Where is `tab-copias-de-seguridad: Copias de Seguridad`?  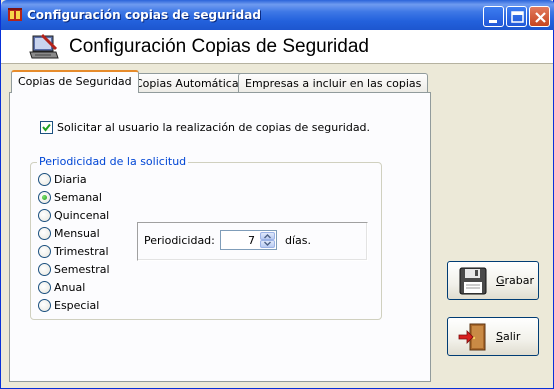
tab-copias-de-seguridad: Copias de Seguridad is located at coordinates (75, 81).